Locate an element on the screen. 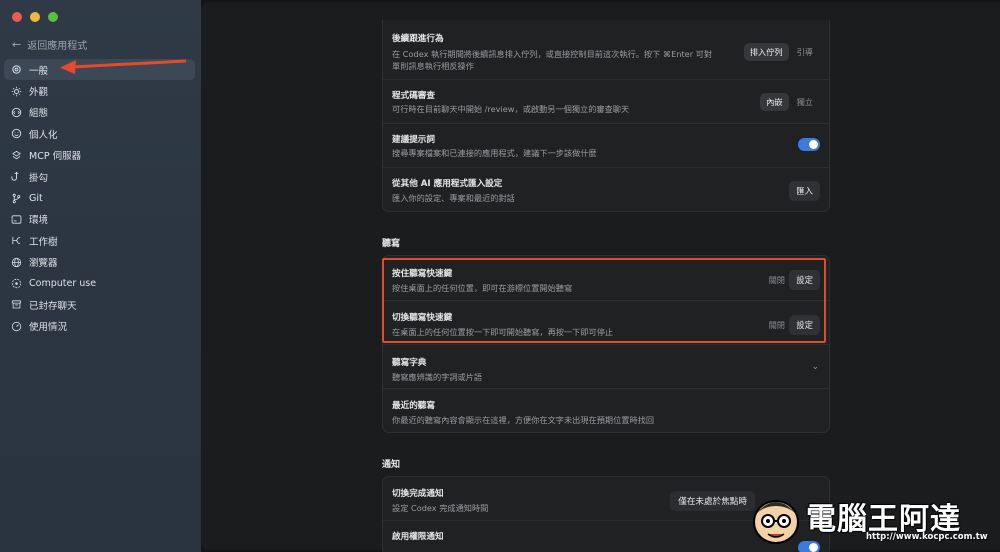 This screenshot has height=552, width=1000. row-title: 從其他 AI 應用程式匯入設定 is located at coordinates (447, 184).